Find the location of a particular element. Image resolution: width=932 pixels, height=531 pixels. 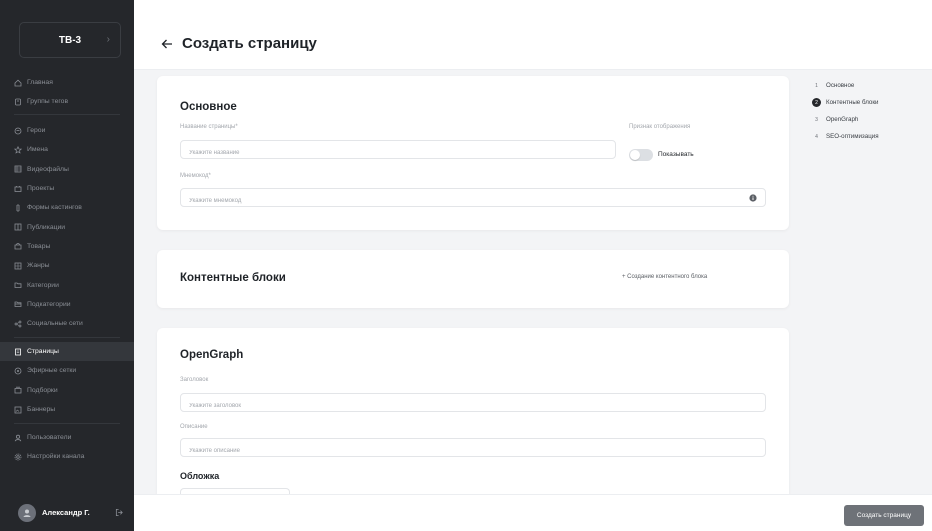

sidebar-item: Проекты is located at coordinates (67, 188).